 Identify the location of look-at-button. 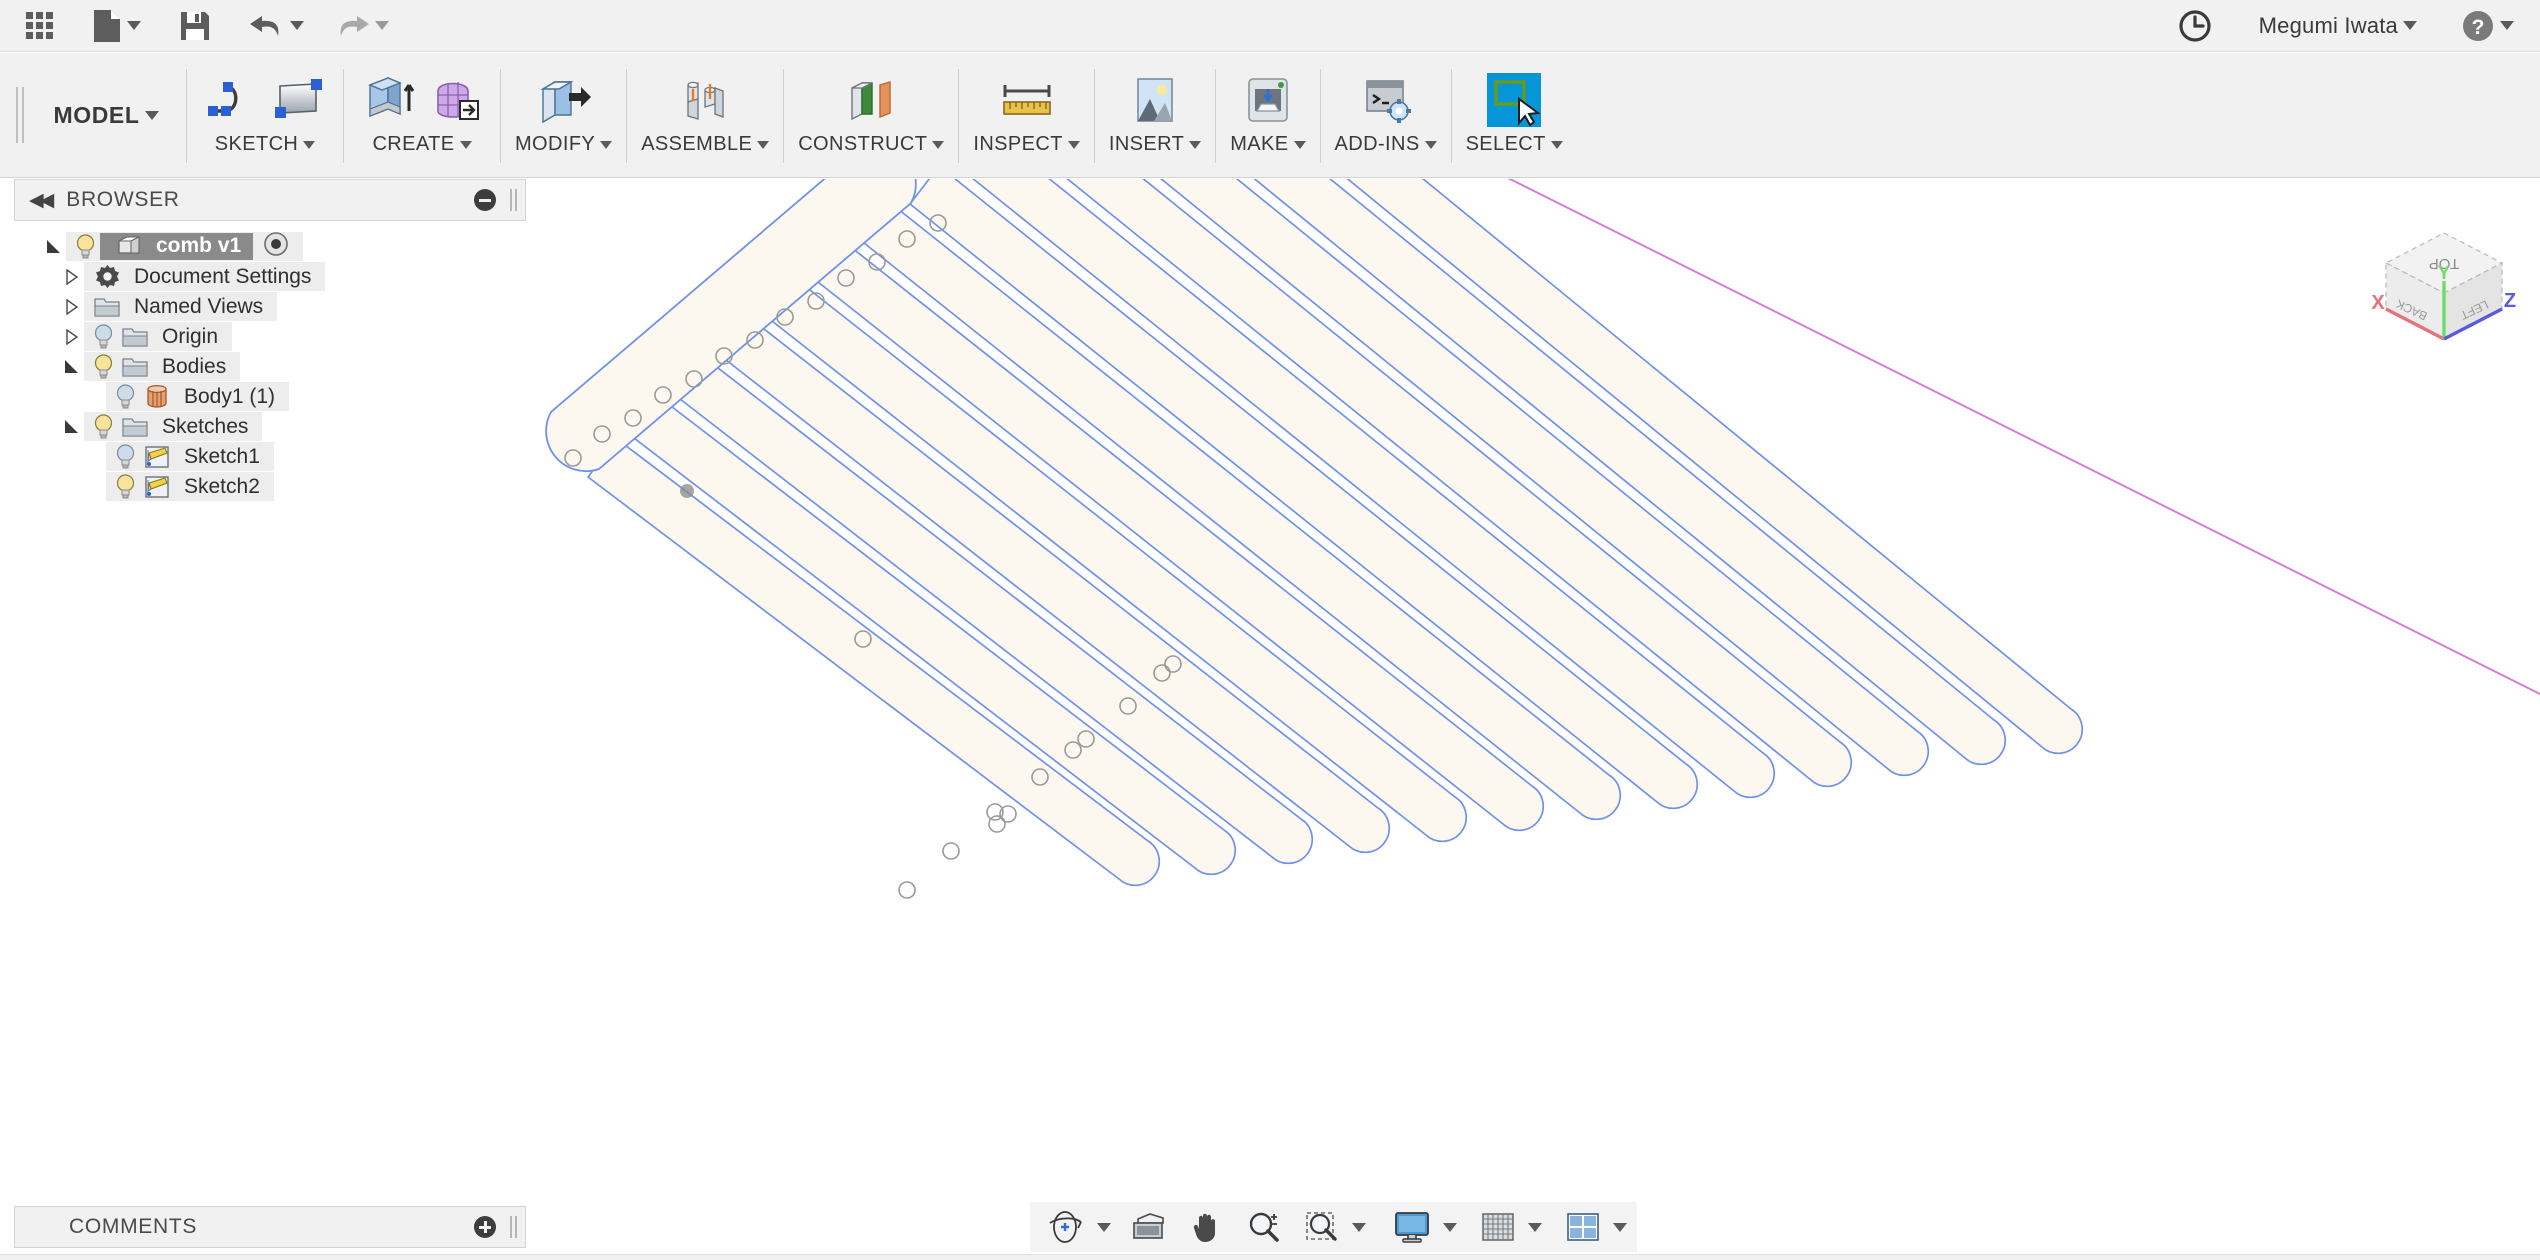
(1148, 1227).